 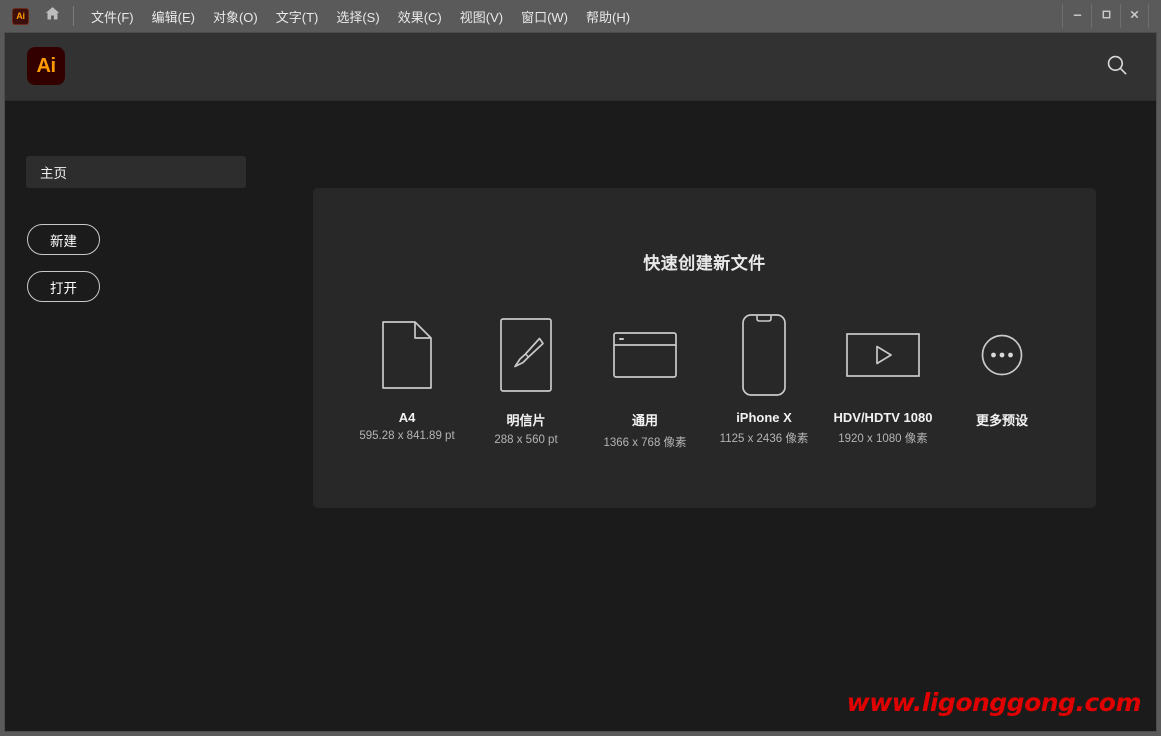 I want to click on preset-web: 通用 1366 x 768 像素, so click(x=645, y=381).